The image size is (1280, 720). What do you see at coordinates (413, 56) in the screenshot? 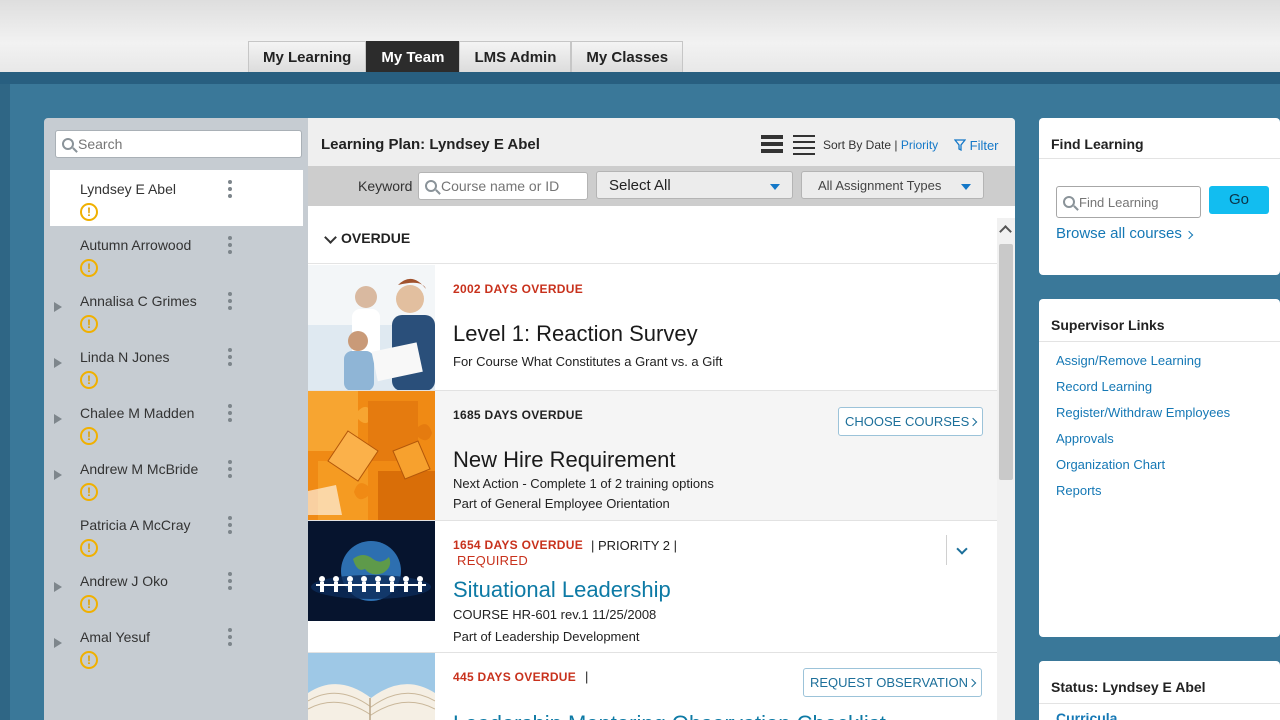
I see `tab-my-team: My Team` at bounding box center [413, 56].